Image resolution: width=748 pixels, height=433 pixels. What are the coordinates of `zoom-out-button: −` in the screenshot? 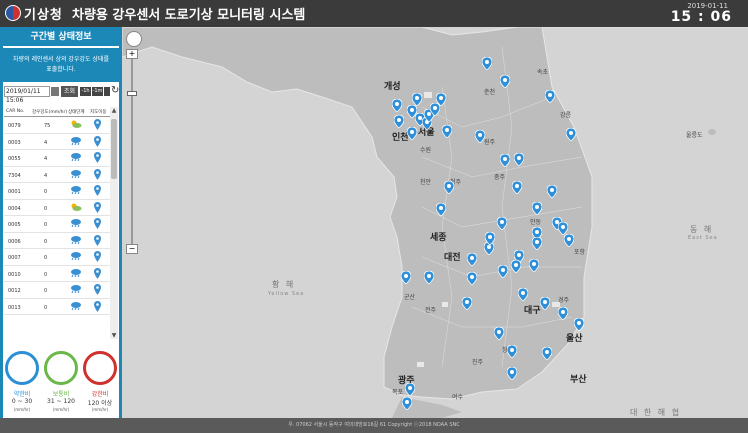 It's located at (132, 249).